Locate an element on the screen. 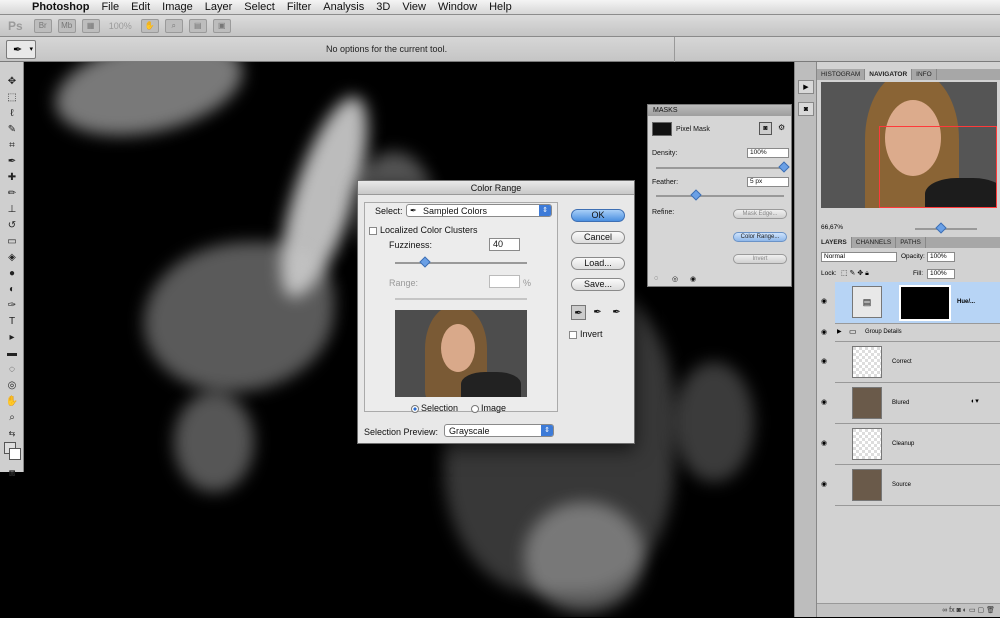 This screenshot has height=618, width=1000. expand-triangle-icon: ▶ is located at coordinates (839, 331).